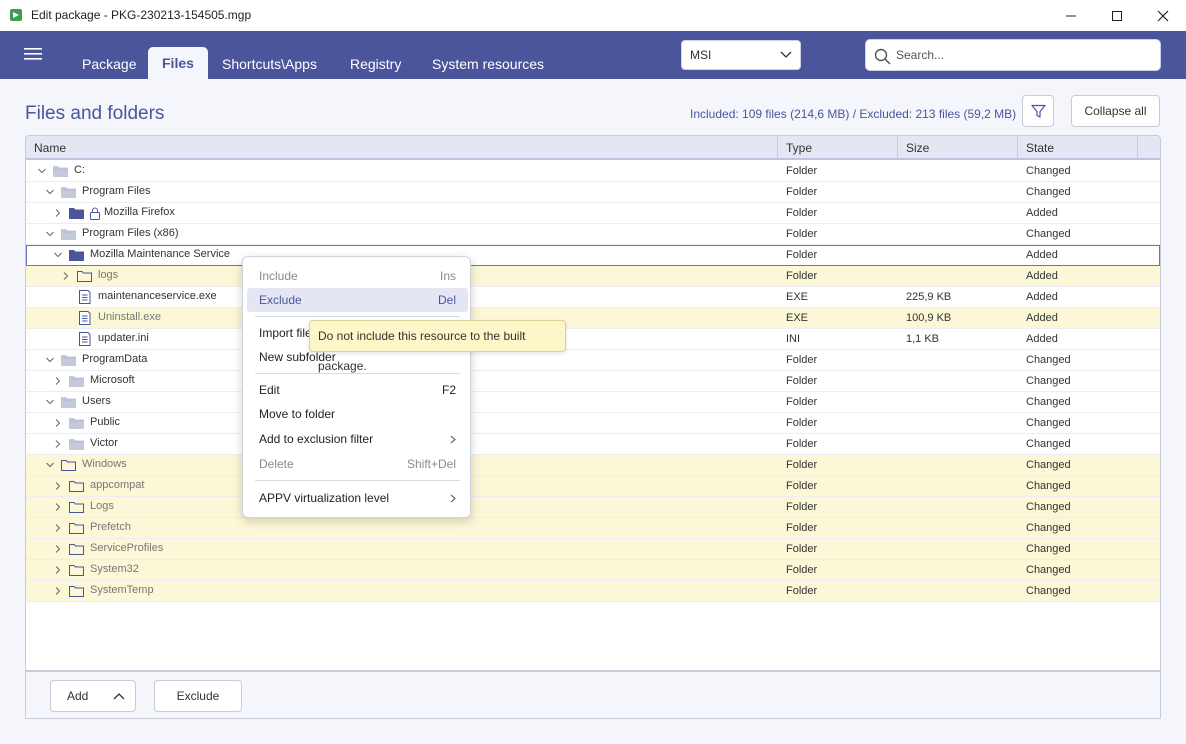 Image resolution: width=1186 pixels, height=744 pixels. Describe the element at coordinates (357, 498) in the screenshot. I see `menu-item-appv-virtualization-level: APPV virtualization level` at that location.